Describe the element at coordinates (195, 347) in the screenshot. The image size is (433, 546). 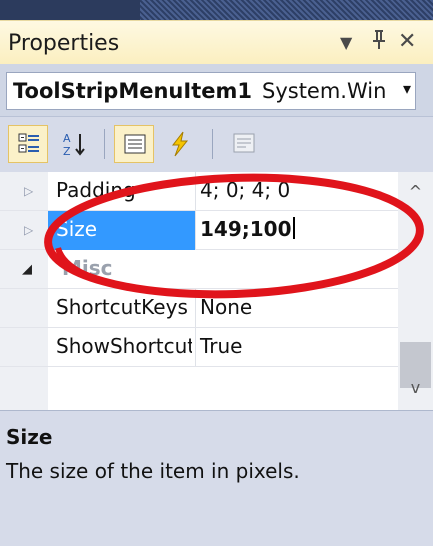
I see `column-divider` at that location.